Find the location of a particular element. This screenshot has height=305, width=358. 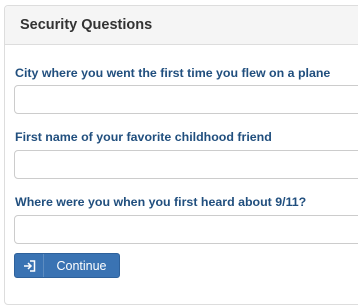

continue-button-label: Continue is located at coordinates (81, 265).